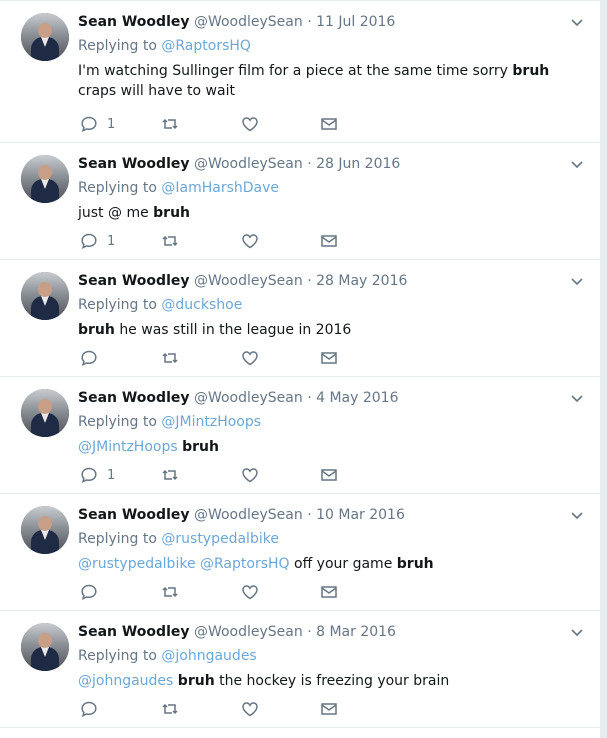  Describe the element at coordinates (184, 564) in the screenshot. I see `mention-link: @rustypedalbike @RaptorsHQ` at that location.